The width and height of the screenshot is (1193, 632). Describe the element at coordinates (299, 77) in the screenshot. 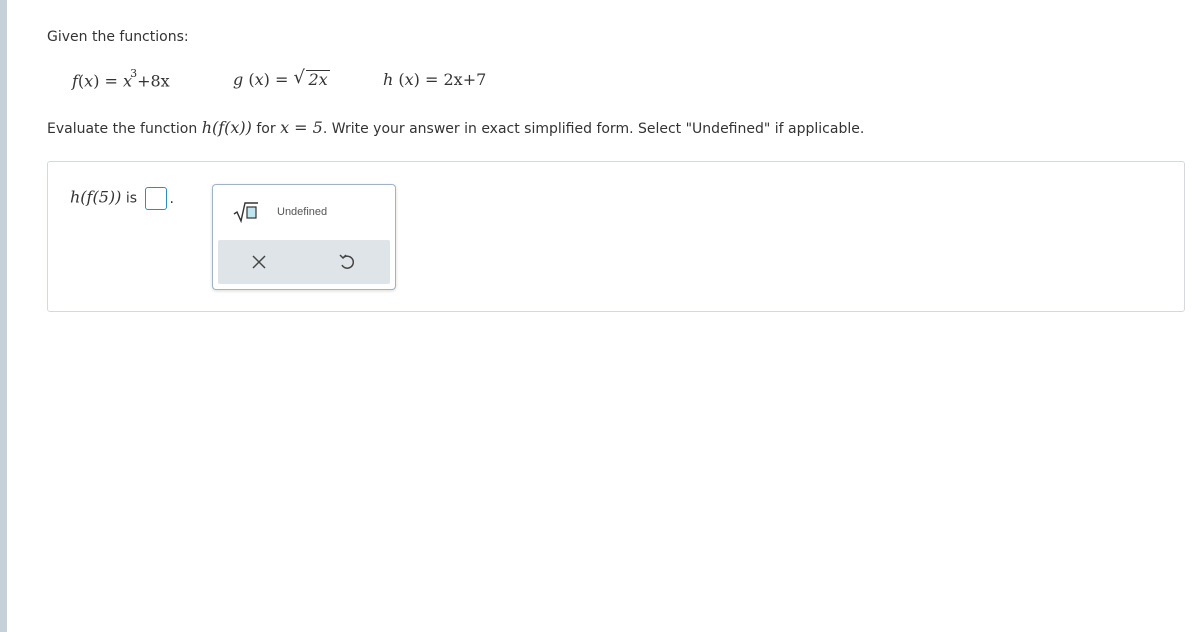

I see `radical-icon: √` at that location.